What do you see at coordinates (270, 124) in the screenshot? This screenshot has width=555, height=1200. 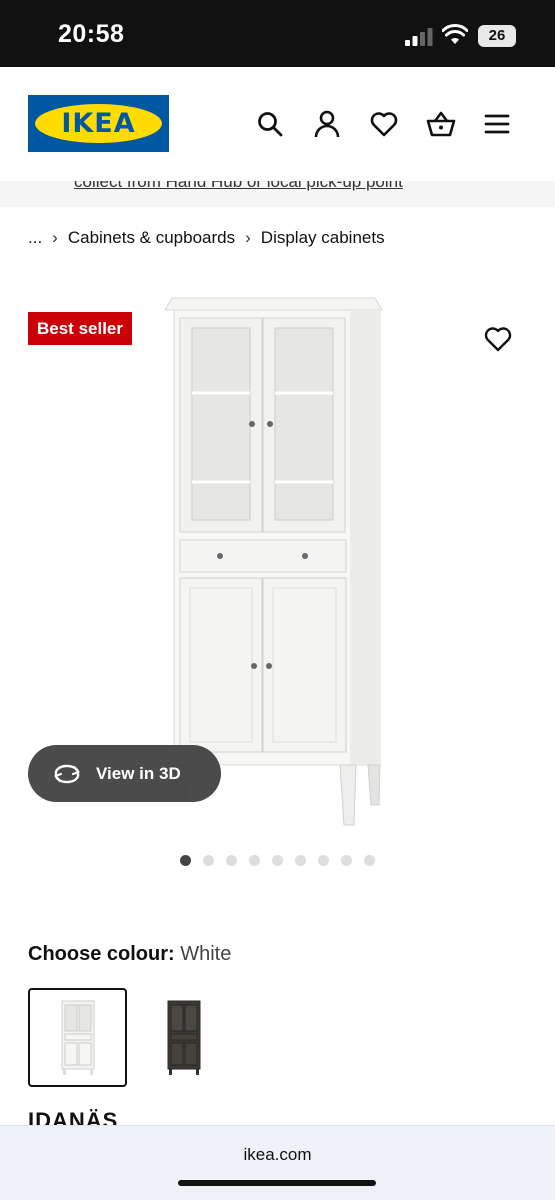 I see `search-icon` at bounding box center [270, 124].